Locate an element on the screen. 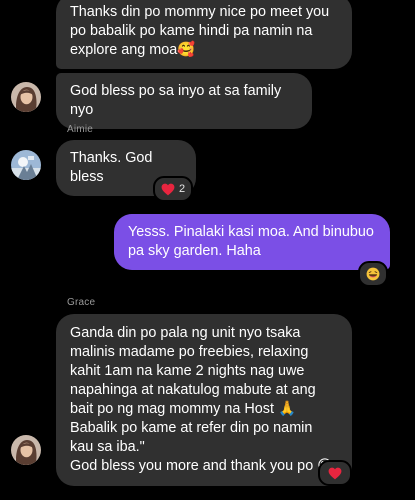 Image resolution: width=415 pixels, height=500 pixels. sender-name: Aimie is located at coordinates (80, 129).